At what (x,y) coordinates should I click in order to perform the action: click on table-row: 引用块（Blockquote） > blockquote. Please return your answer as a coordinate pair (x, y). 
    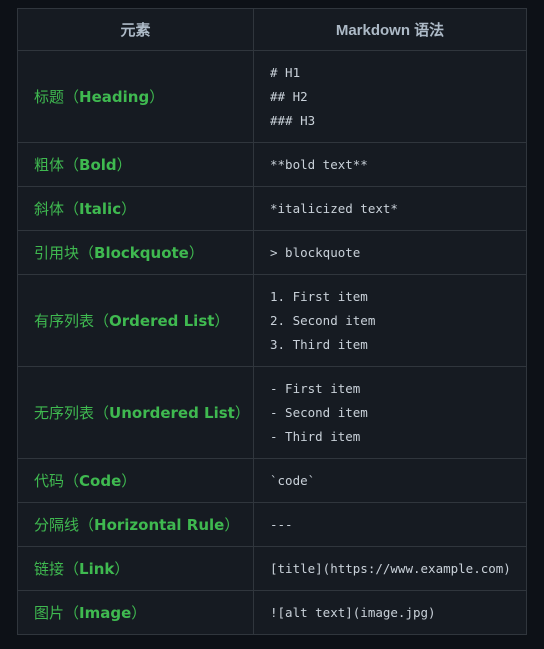
    Looking at the image, I should click on (272, 252).